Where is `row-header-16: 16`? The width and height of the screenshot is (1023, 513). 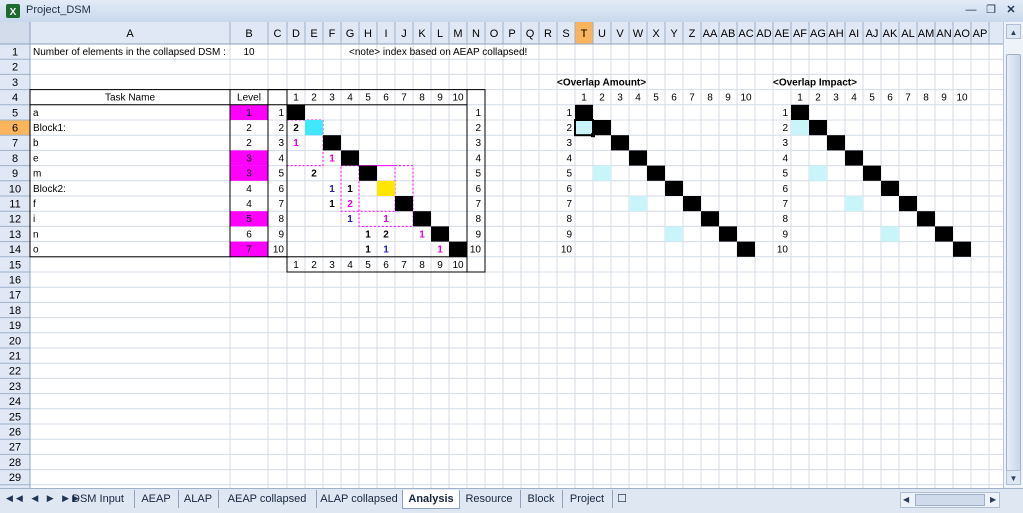 row-header-16: 16 is located at coordinates (15, 281).